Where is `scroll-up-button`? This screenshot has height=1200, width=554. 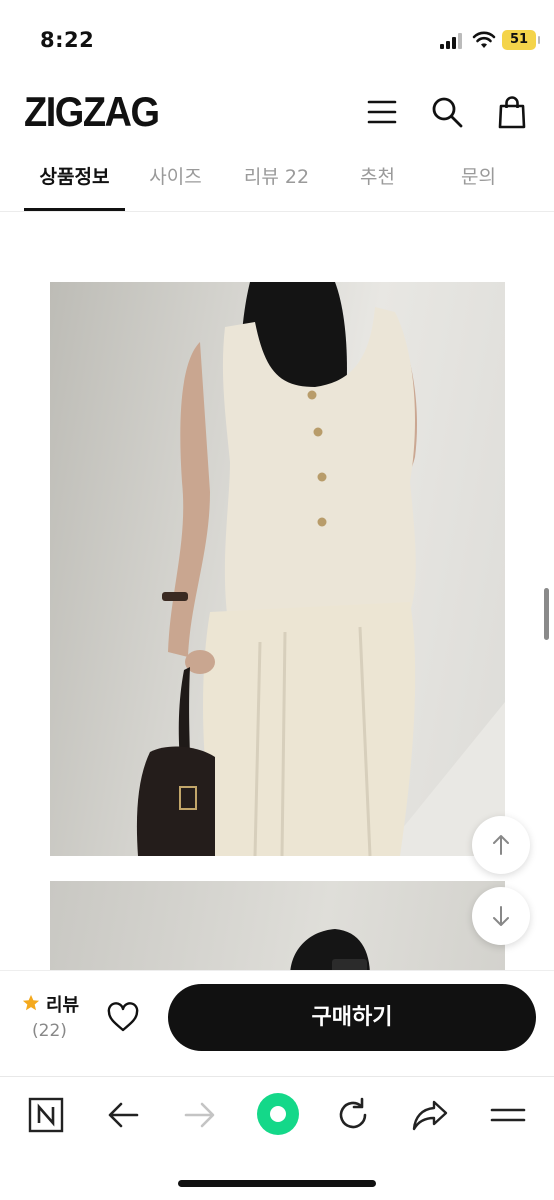
scroll-up-button is located at coordinates (501, 845).